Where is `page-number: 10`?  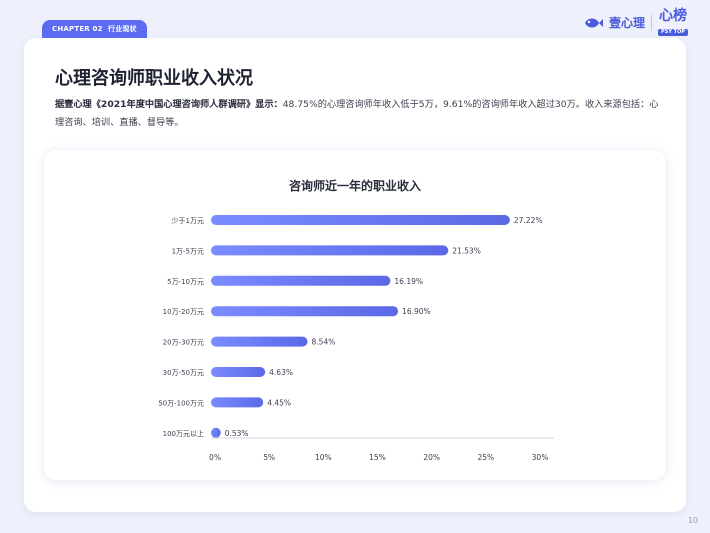 page-number: 10 is located at coordinates (692, 520).